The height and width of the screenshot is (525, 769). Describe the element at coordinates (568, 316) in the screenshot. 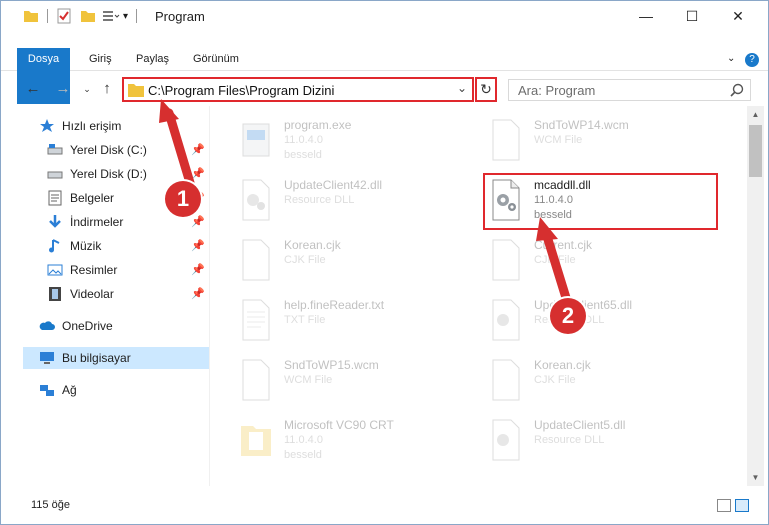

I see `step-2-callout: 2` at that location.